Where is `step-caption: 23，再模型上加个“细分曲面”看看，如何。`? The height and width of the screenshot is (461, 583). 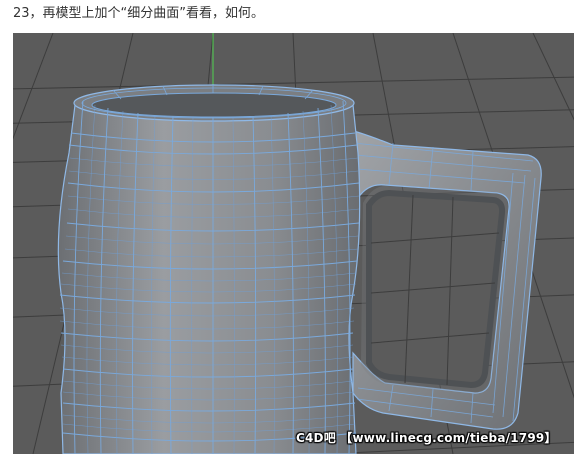 step-caption: 23，再模型上加个“细分曲面”看看，如何。 is located at coordinates (139, 13).